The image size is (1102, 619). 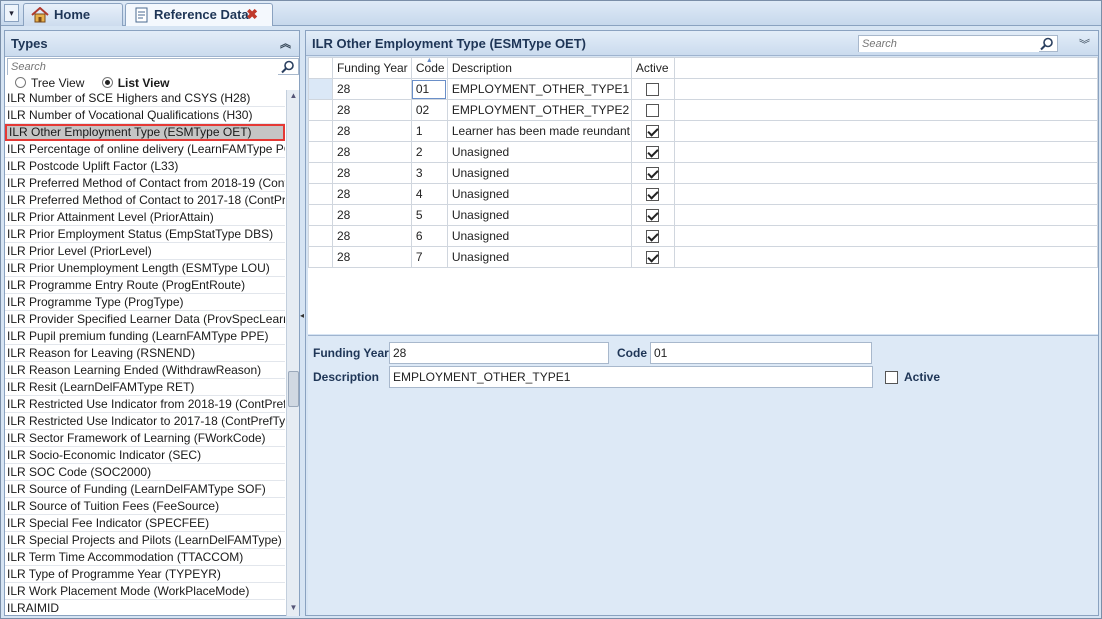 What do you see at coordinates (761, 353) in the screenshot?
I see `code-field: 01` at bounding box center [761, 353].